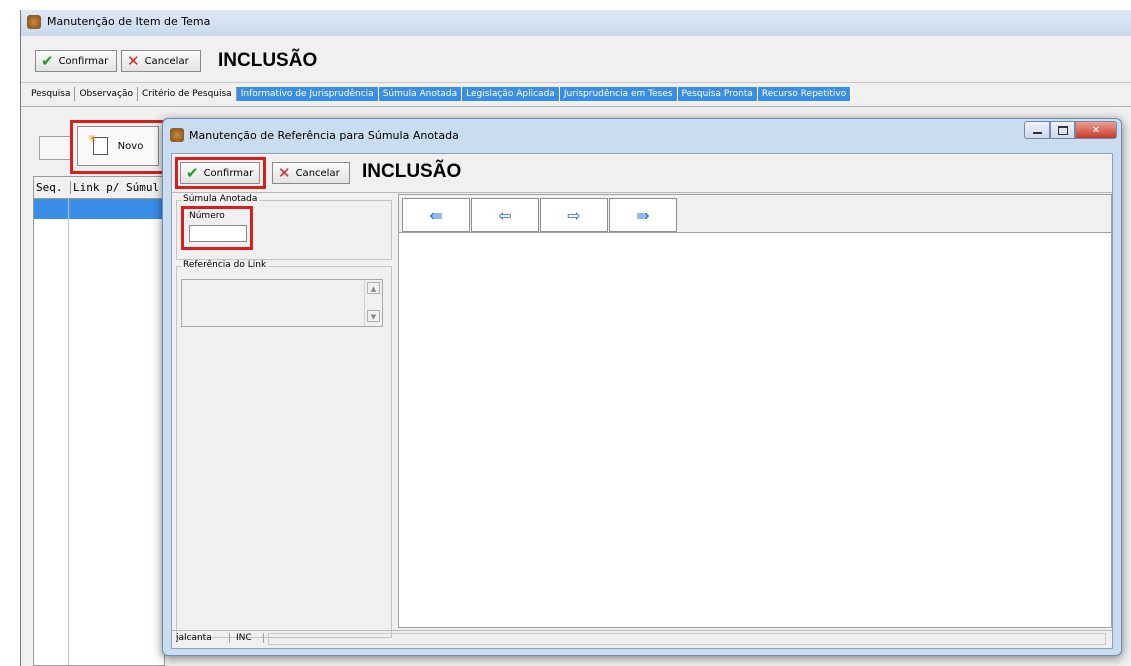 The image size is (1131, 666). I want to click on grid-header-row: Seq. Link p/ Súmul, so click(99, 188).